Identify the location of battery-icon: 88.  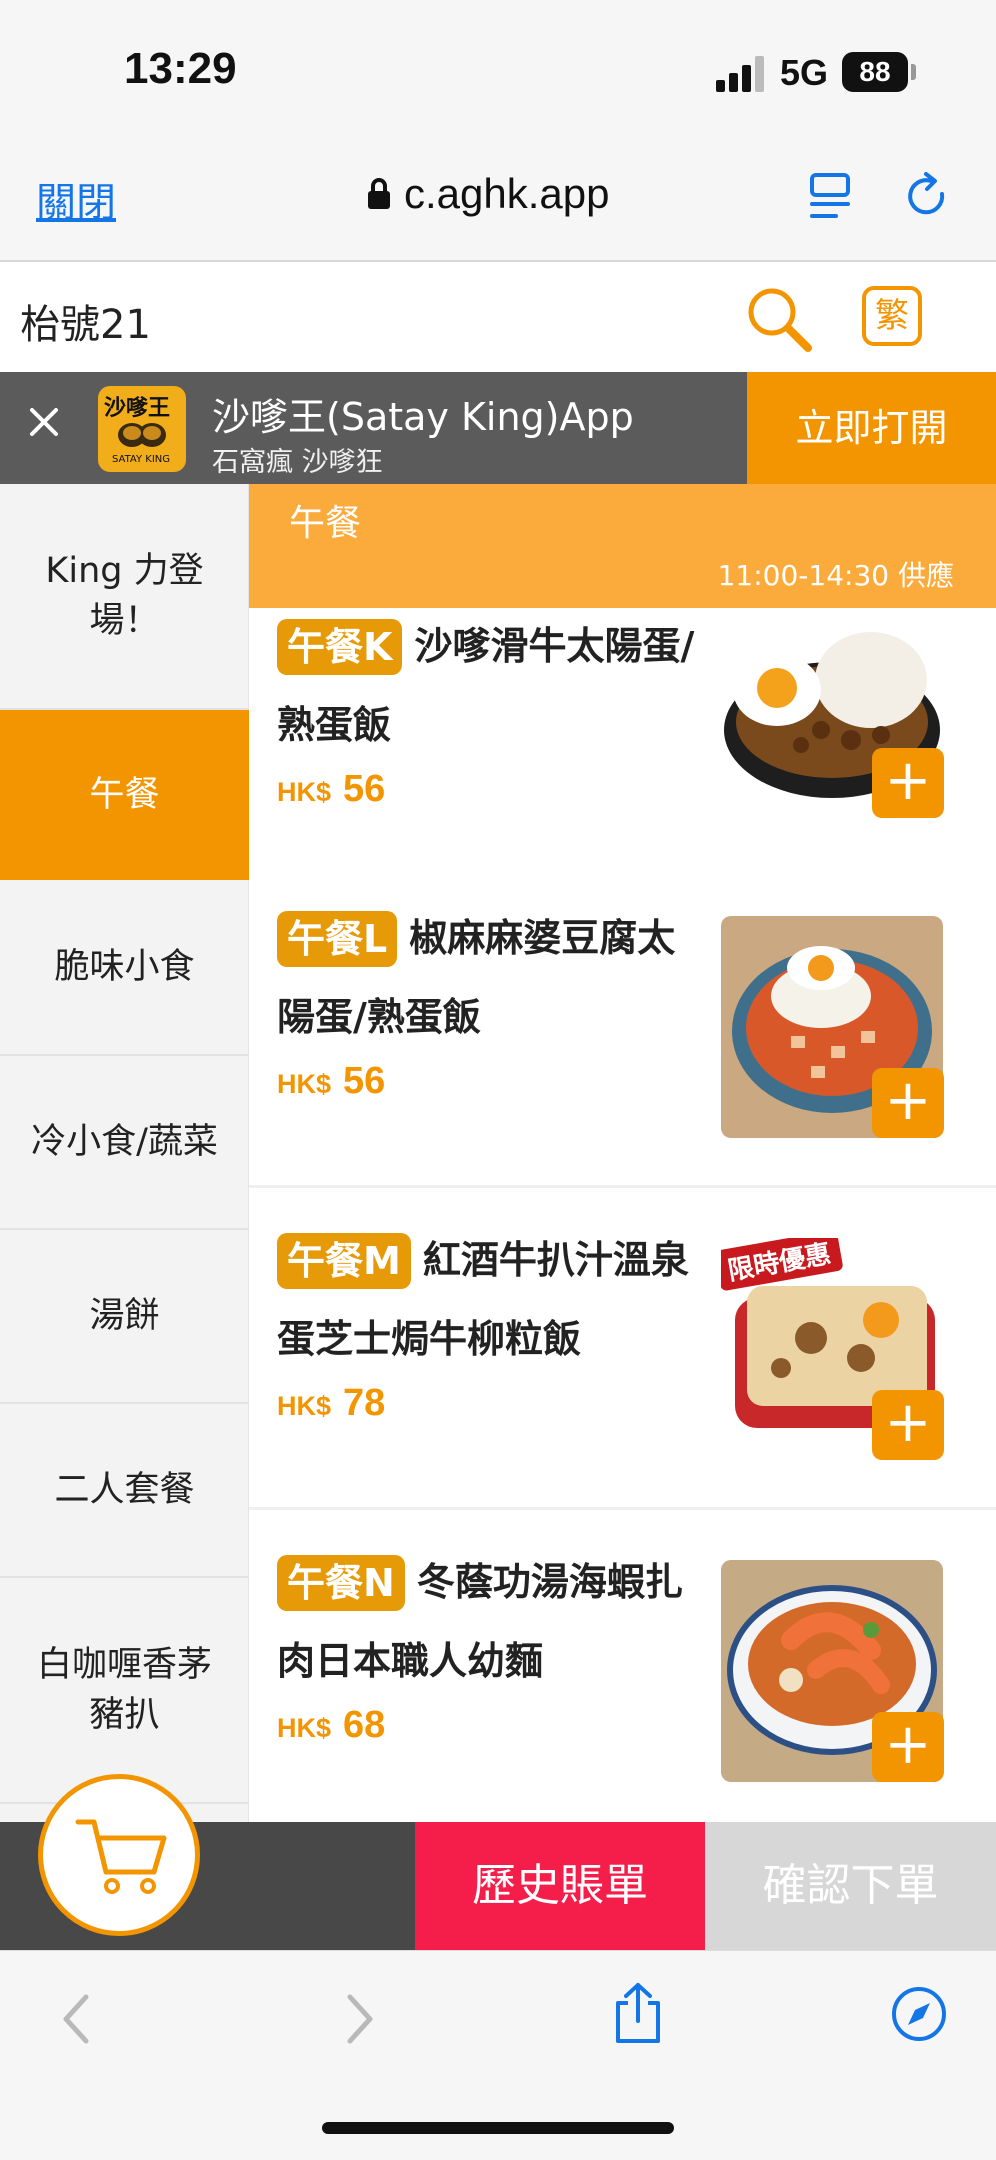
(875, 72).